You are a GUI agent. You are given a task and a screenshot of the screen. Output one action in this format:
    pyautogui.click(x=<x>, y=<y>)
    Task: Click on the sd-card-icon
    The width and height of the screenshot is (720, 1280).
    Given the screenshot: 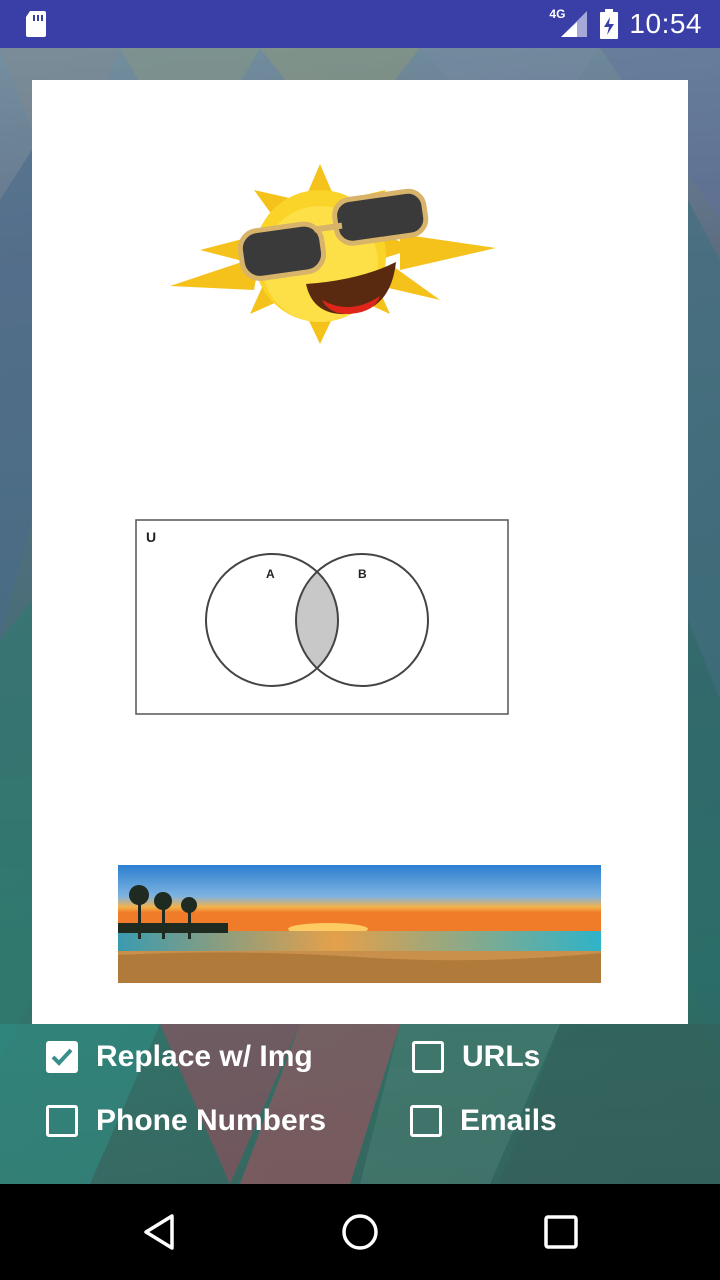 What is the action you would take?
    pyautogui.click(x=36, y=24)
    